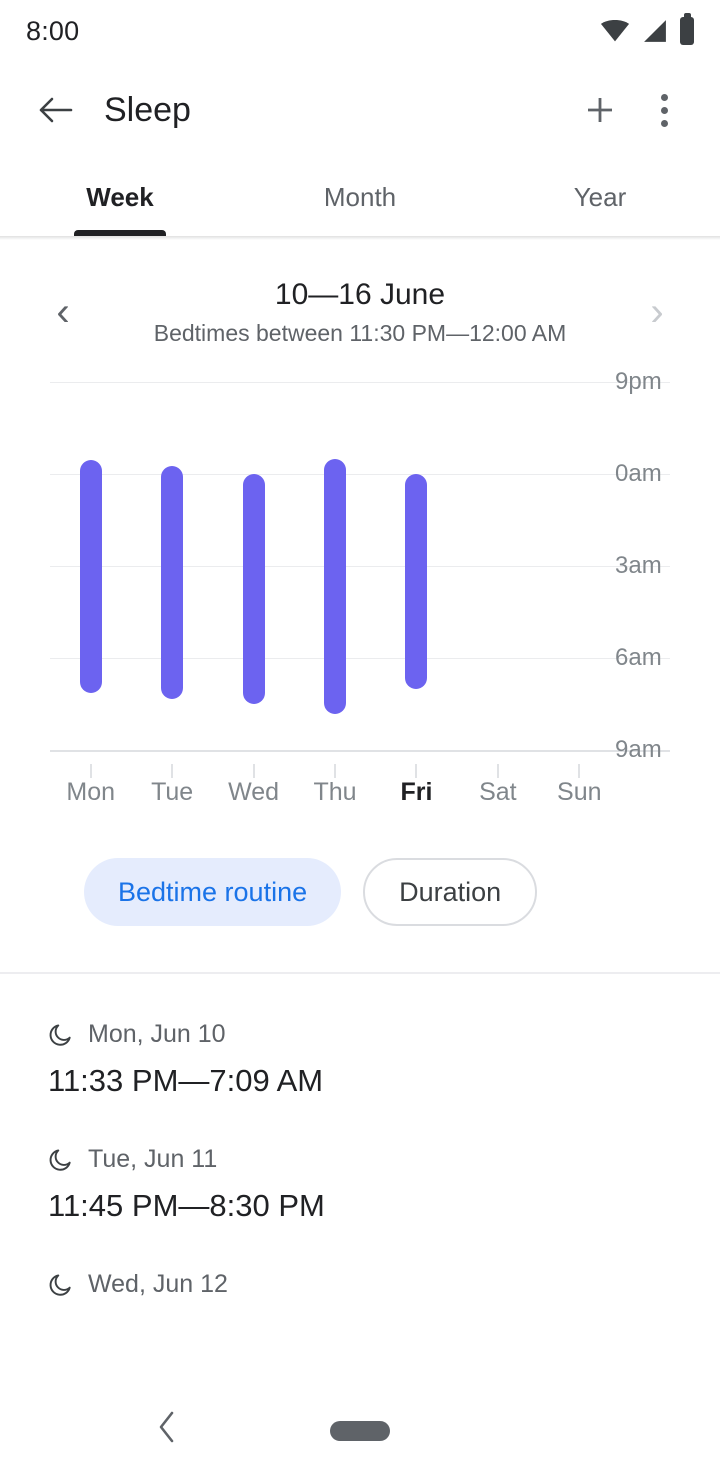 This screenshot has width=720, height=1472. I want to click on tab-year-label: Year, so click(600, 196).